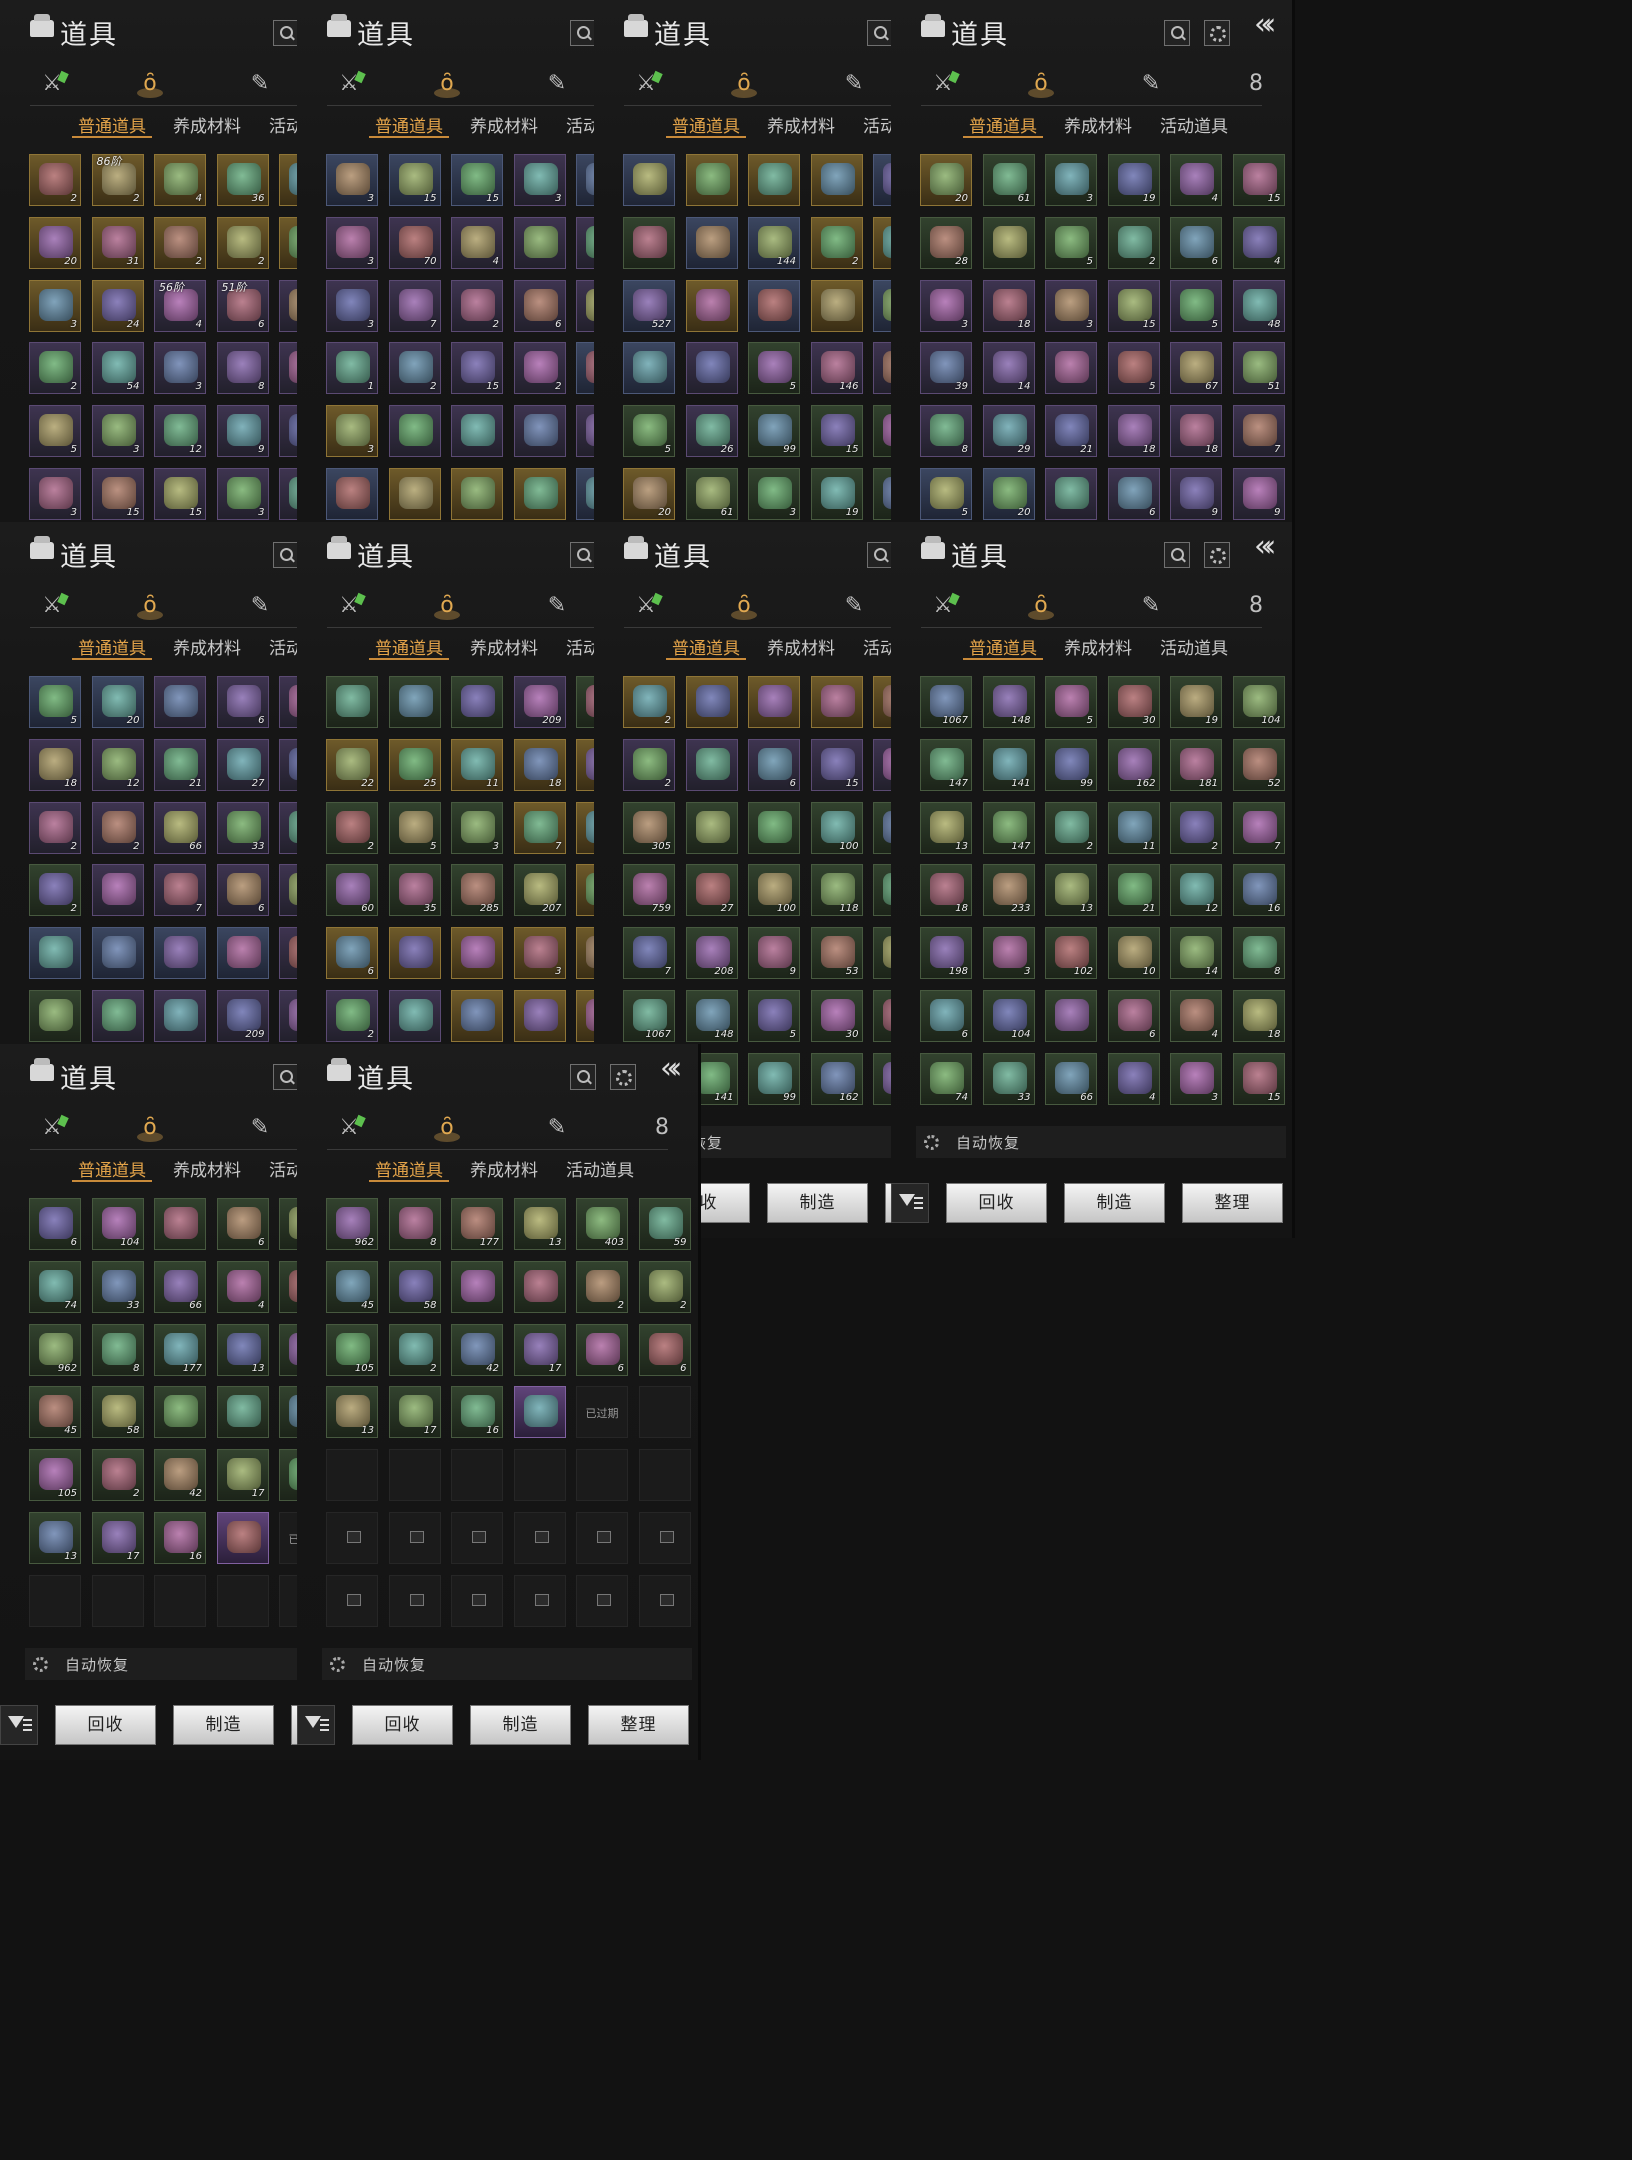 The width and height of the screenshot is (1632, 2160). I want to click on item-slot: 759, so click(649, 890).